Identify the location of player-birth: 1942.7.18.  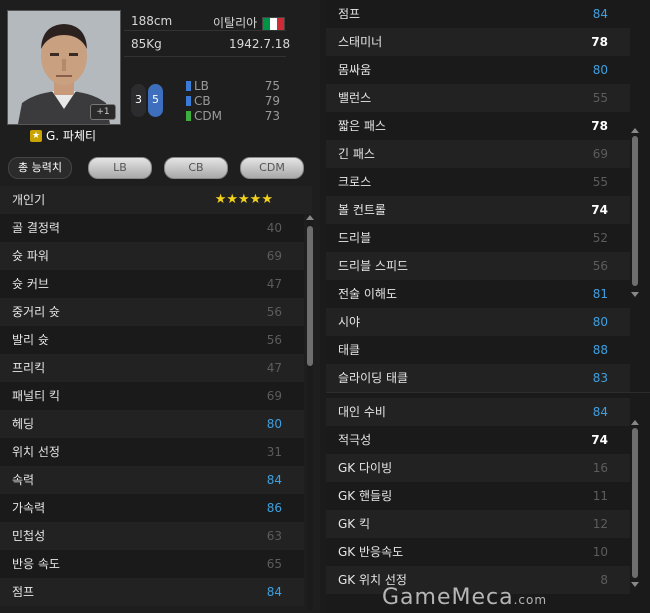
(260, 44).